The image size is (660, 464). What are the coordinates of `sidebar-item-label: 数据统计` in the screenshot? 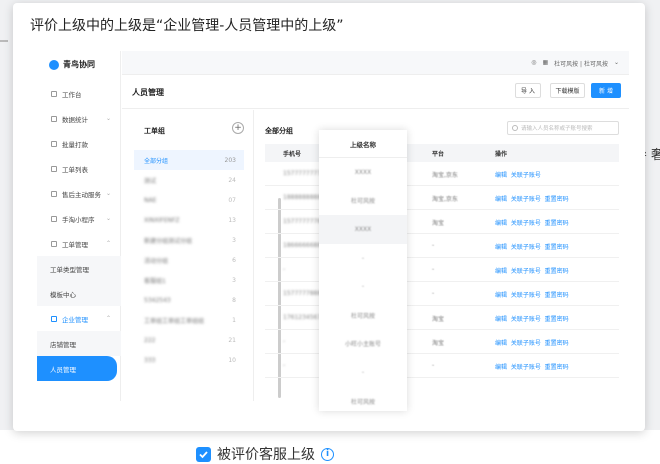 It's located at (75, 119).